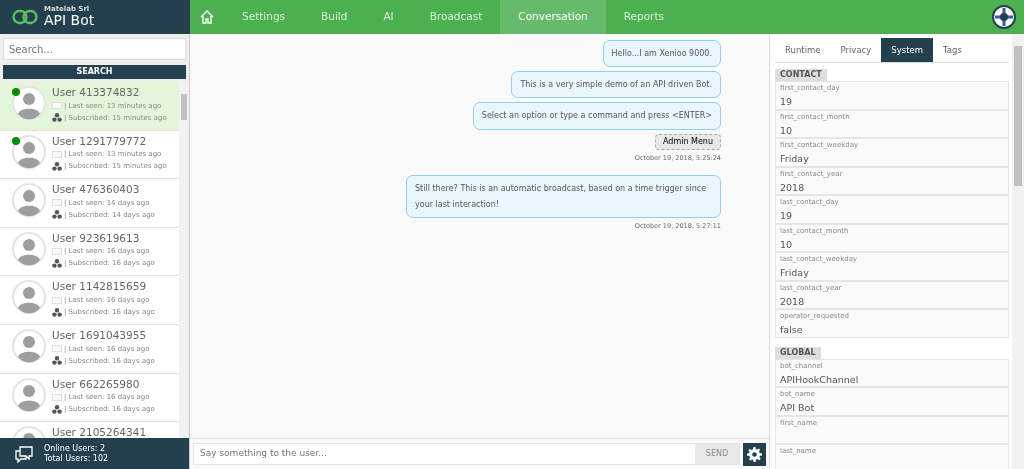 The width and height of the screenshot is (1024, 469). I want to click on message-bubble: Still there? This is an automatic broadcast, based on a time trigger since your last interaction!, so click(563, 196).